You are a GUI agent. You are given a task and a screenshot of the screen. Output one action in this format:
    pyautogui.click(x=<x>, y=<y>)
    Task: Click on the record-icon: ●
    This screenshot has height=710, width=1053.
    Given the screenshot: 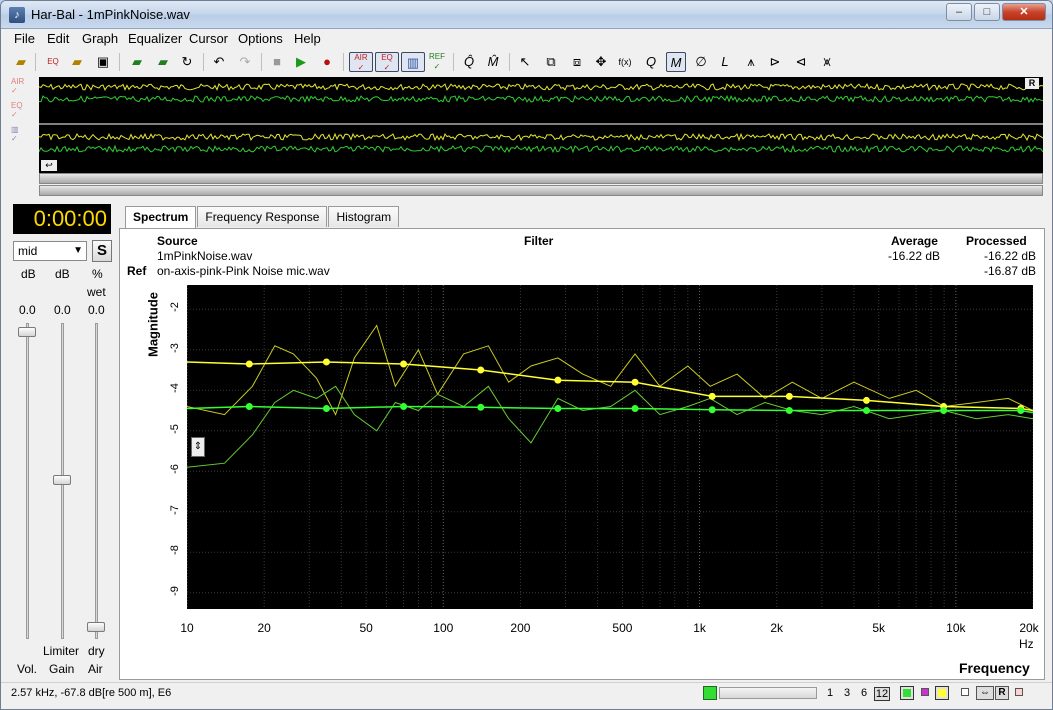 What is the action you would take?
    pyautogui.click(x=327, y=62)
    